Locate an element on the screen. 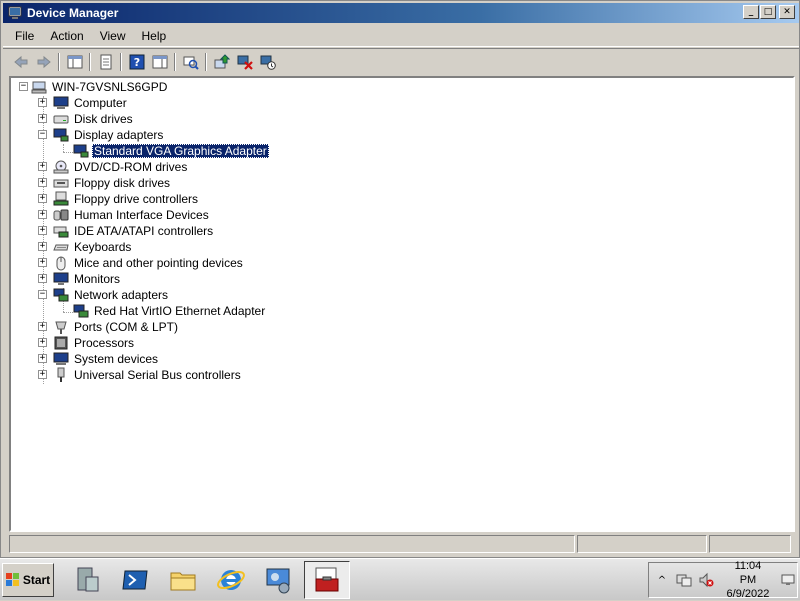  tree-node-mice: Mice and other pointing devices is located at coordinates (149, 263).